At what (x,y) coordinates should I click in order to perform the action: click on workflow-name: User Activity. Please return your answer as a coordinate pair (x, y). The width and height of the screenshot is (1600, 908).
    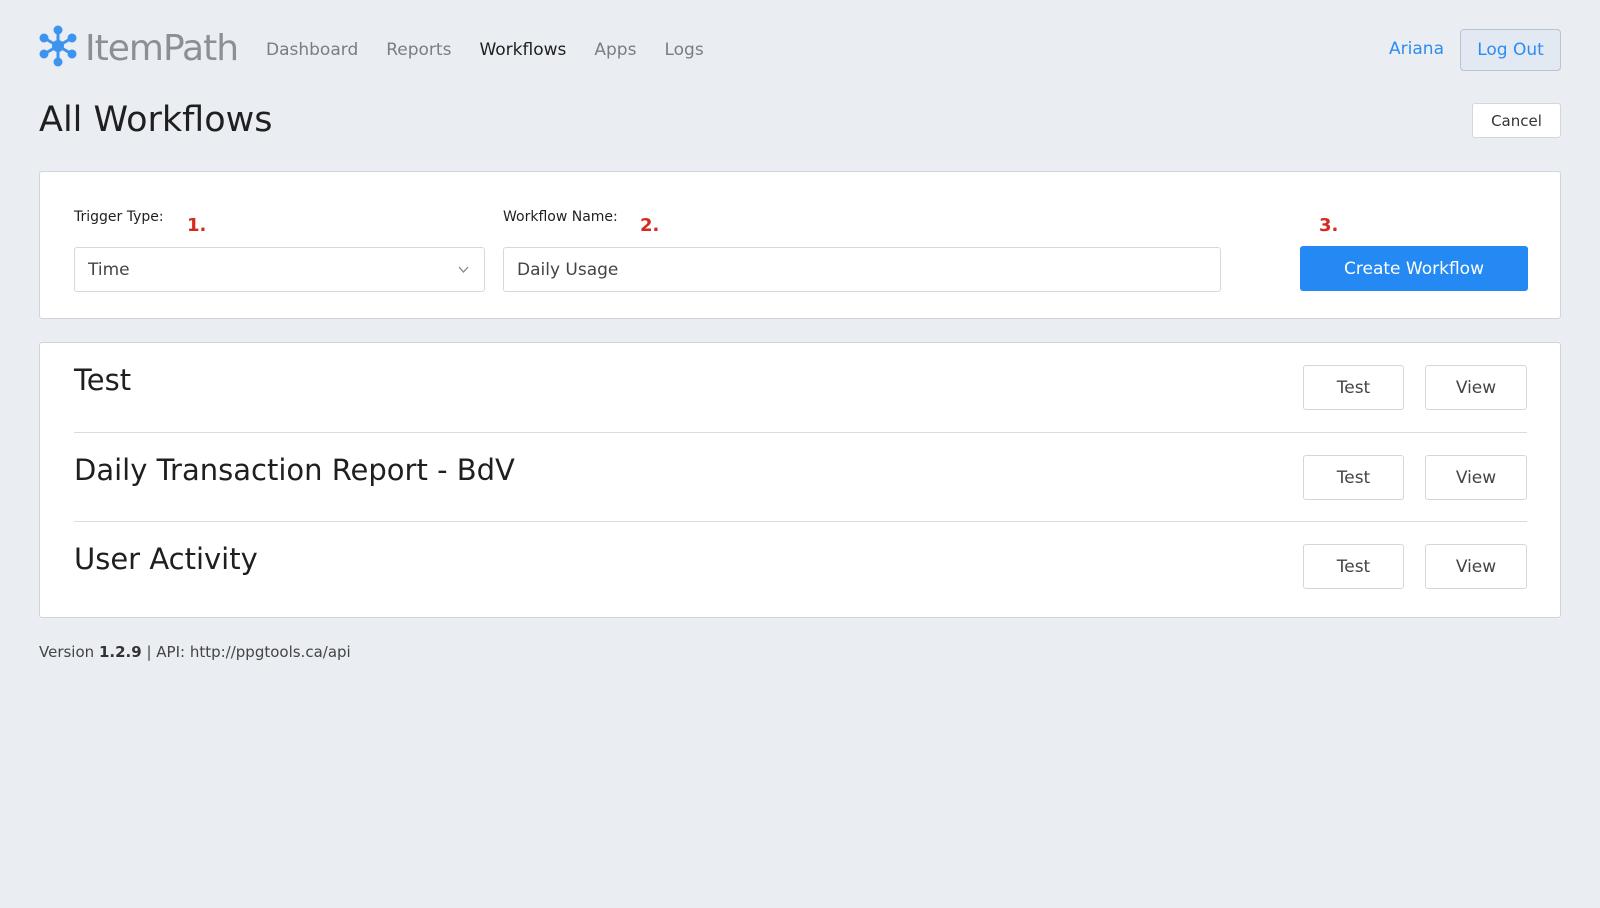
    Looking at the image, I should click on (166, 559).